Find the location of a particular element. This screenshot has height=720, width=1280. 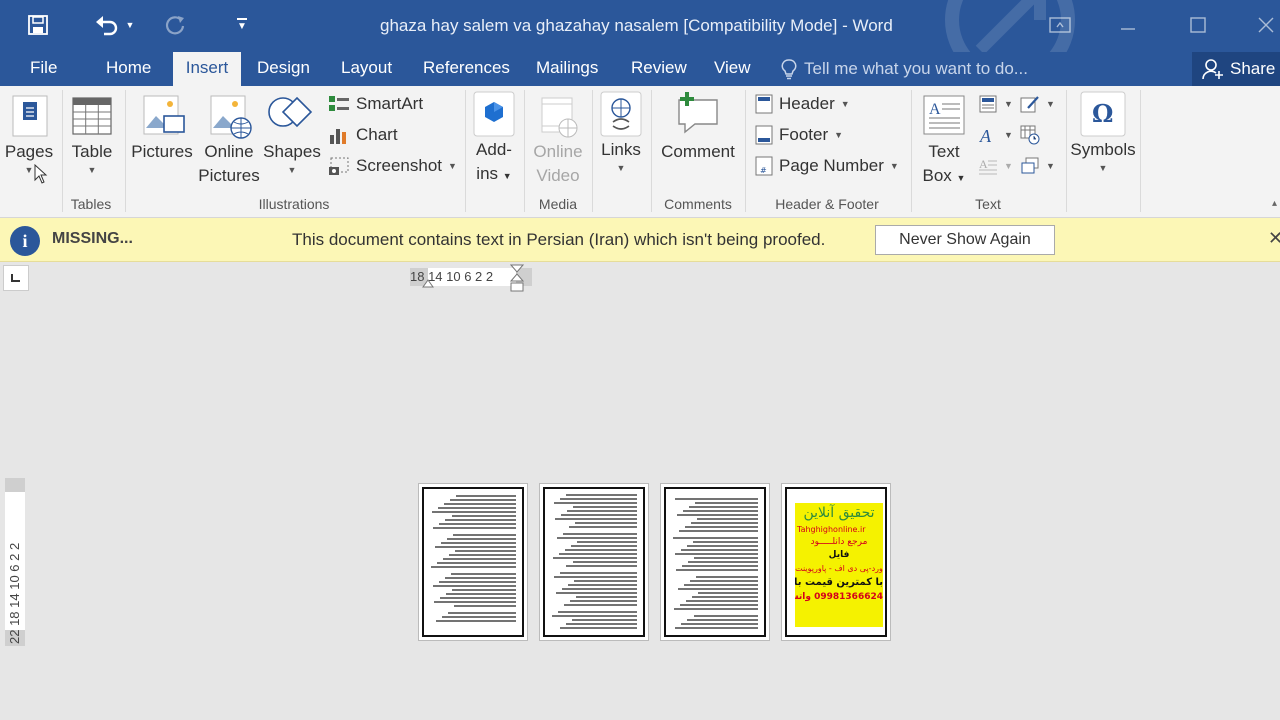

header-label: Header is located at coordinates (807, 103).